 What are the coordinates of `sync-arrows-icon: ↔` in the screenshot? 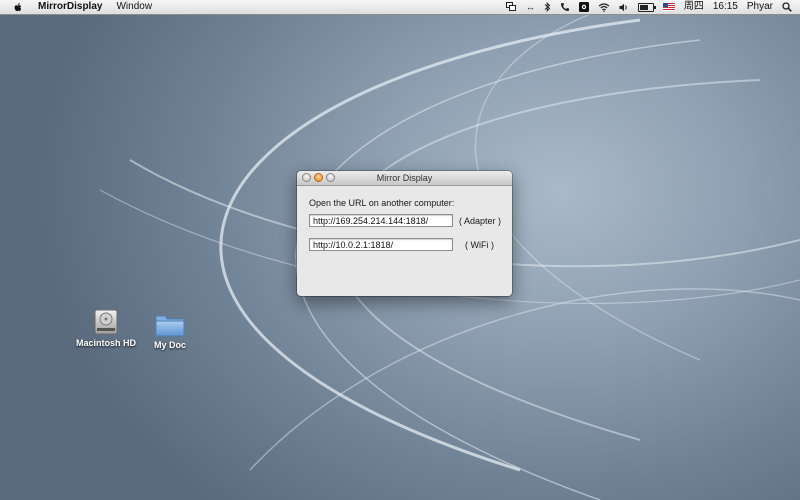 It's located at (530, 7).